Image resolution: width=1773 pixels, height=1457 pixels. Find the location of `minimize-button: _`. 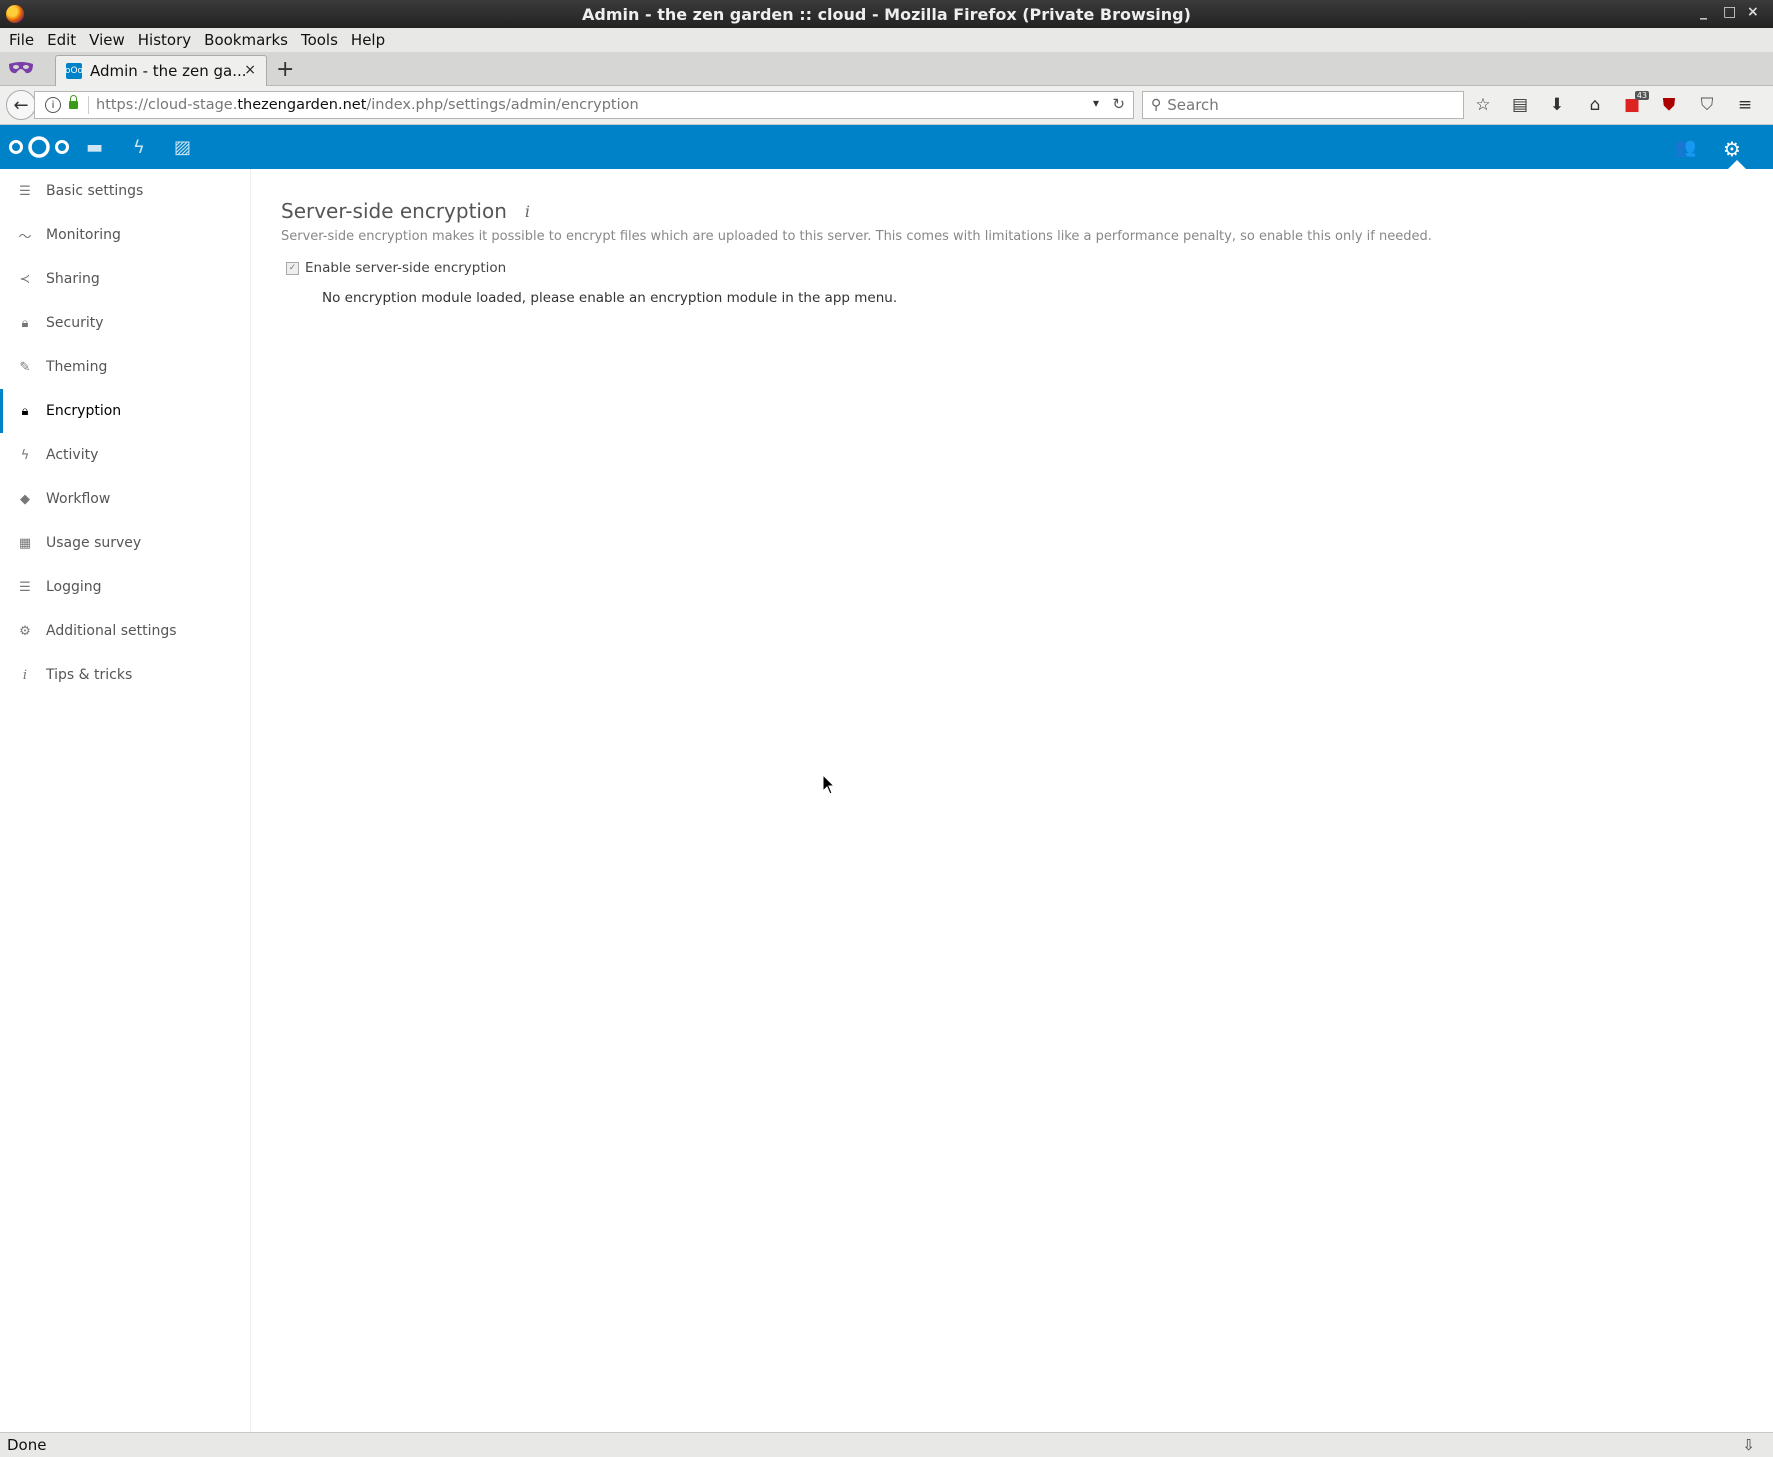

minimize-button: _ is located at coordinates (1703, 12).